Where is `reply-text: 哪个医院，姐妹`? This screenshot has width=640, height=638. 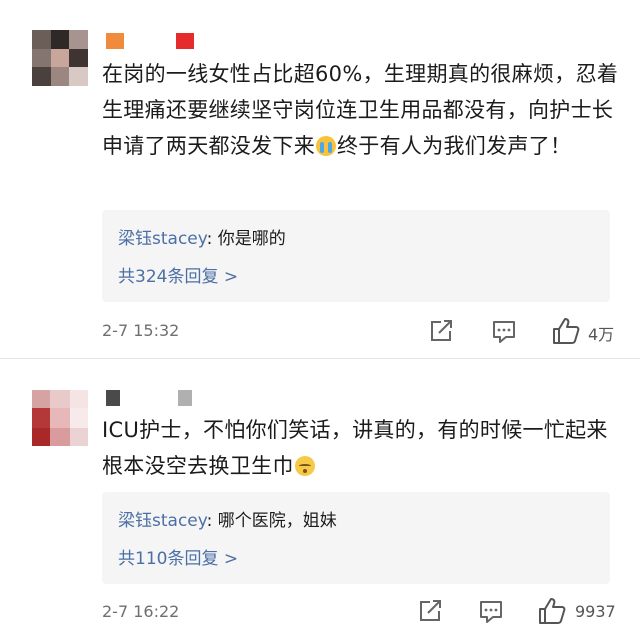
reply-text: 哪个医院，姐妹 is located at coordinates (277, 521).